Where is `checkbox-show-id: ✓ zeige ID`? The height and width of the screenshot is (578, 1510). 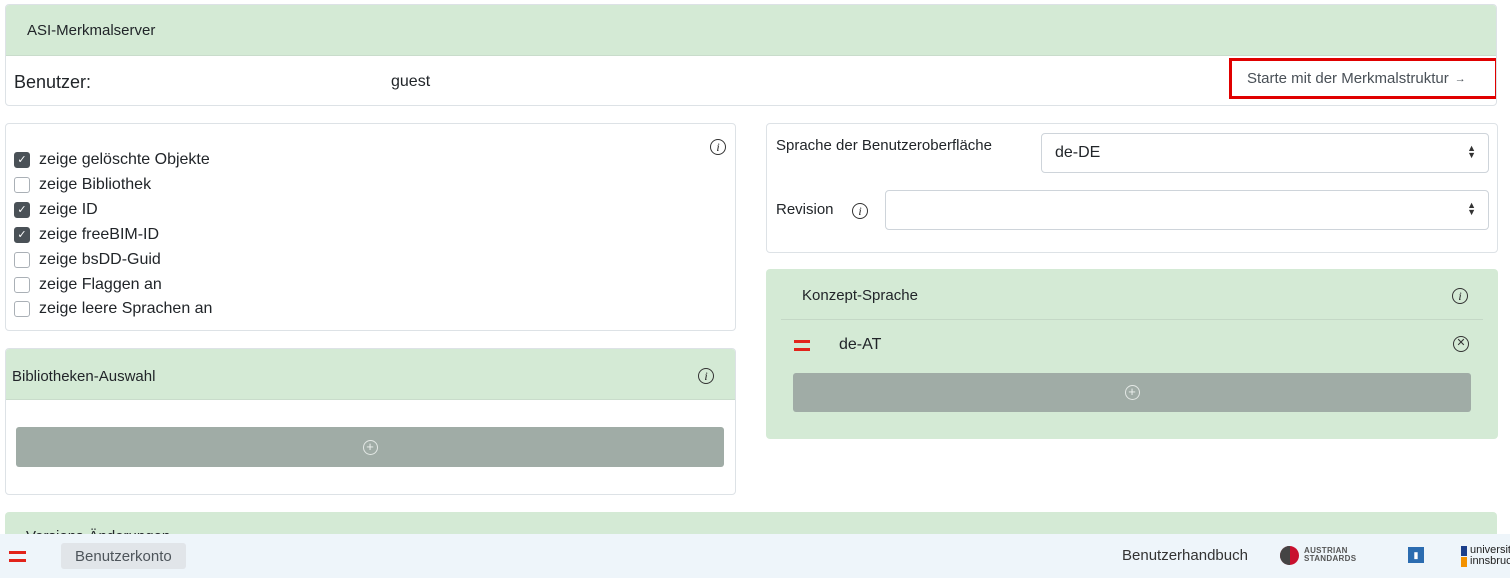 checkbox-show-id: ✓ zeige ID is located at coordinates (56, 210).